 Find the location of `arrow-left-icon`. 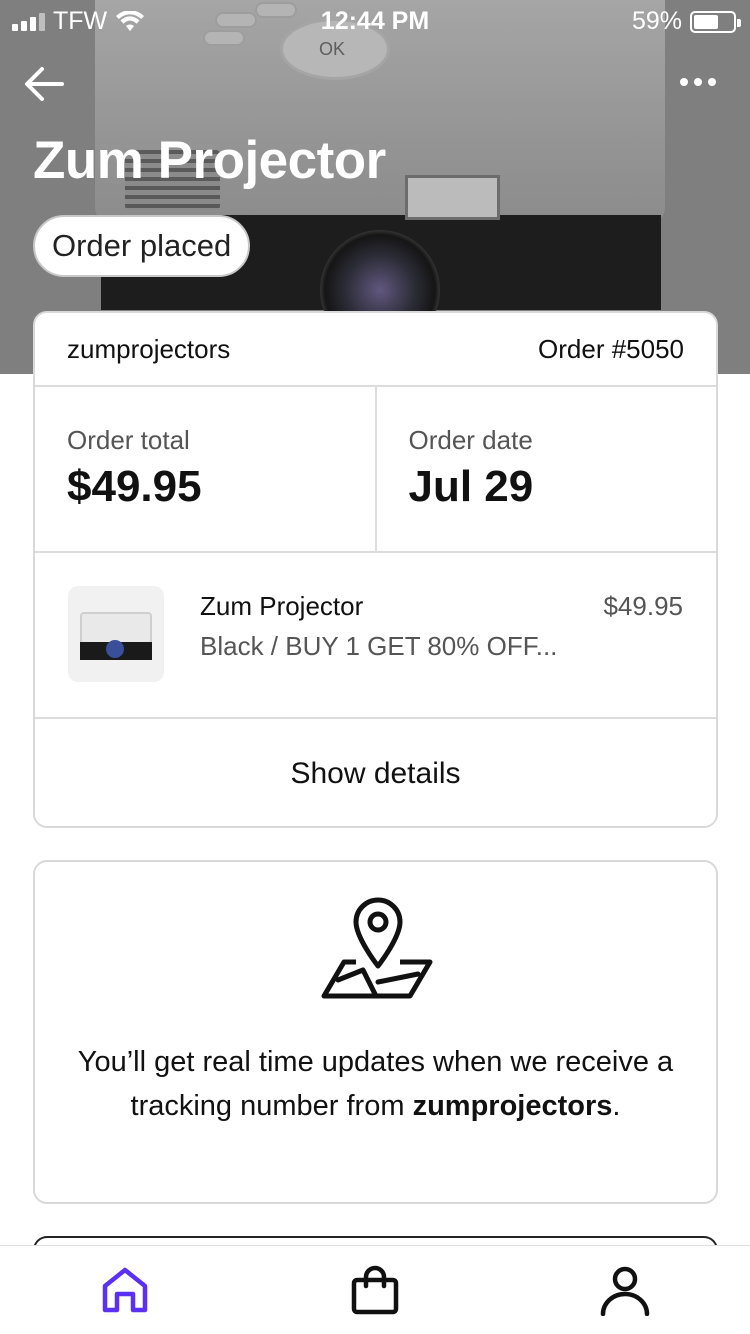

arrow-left-icon is located at coordinates (44, 84).